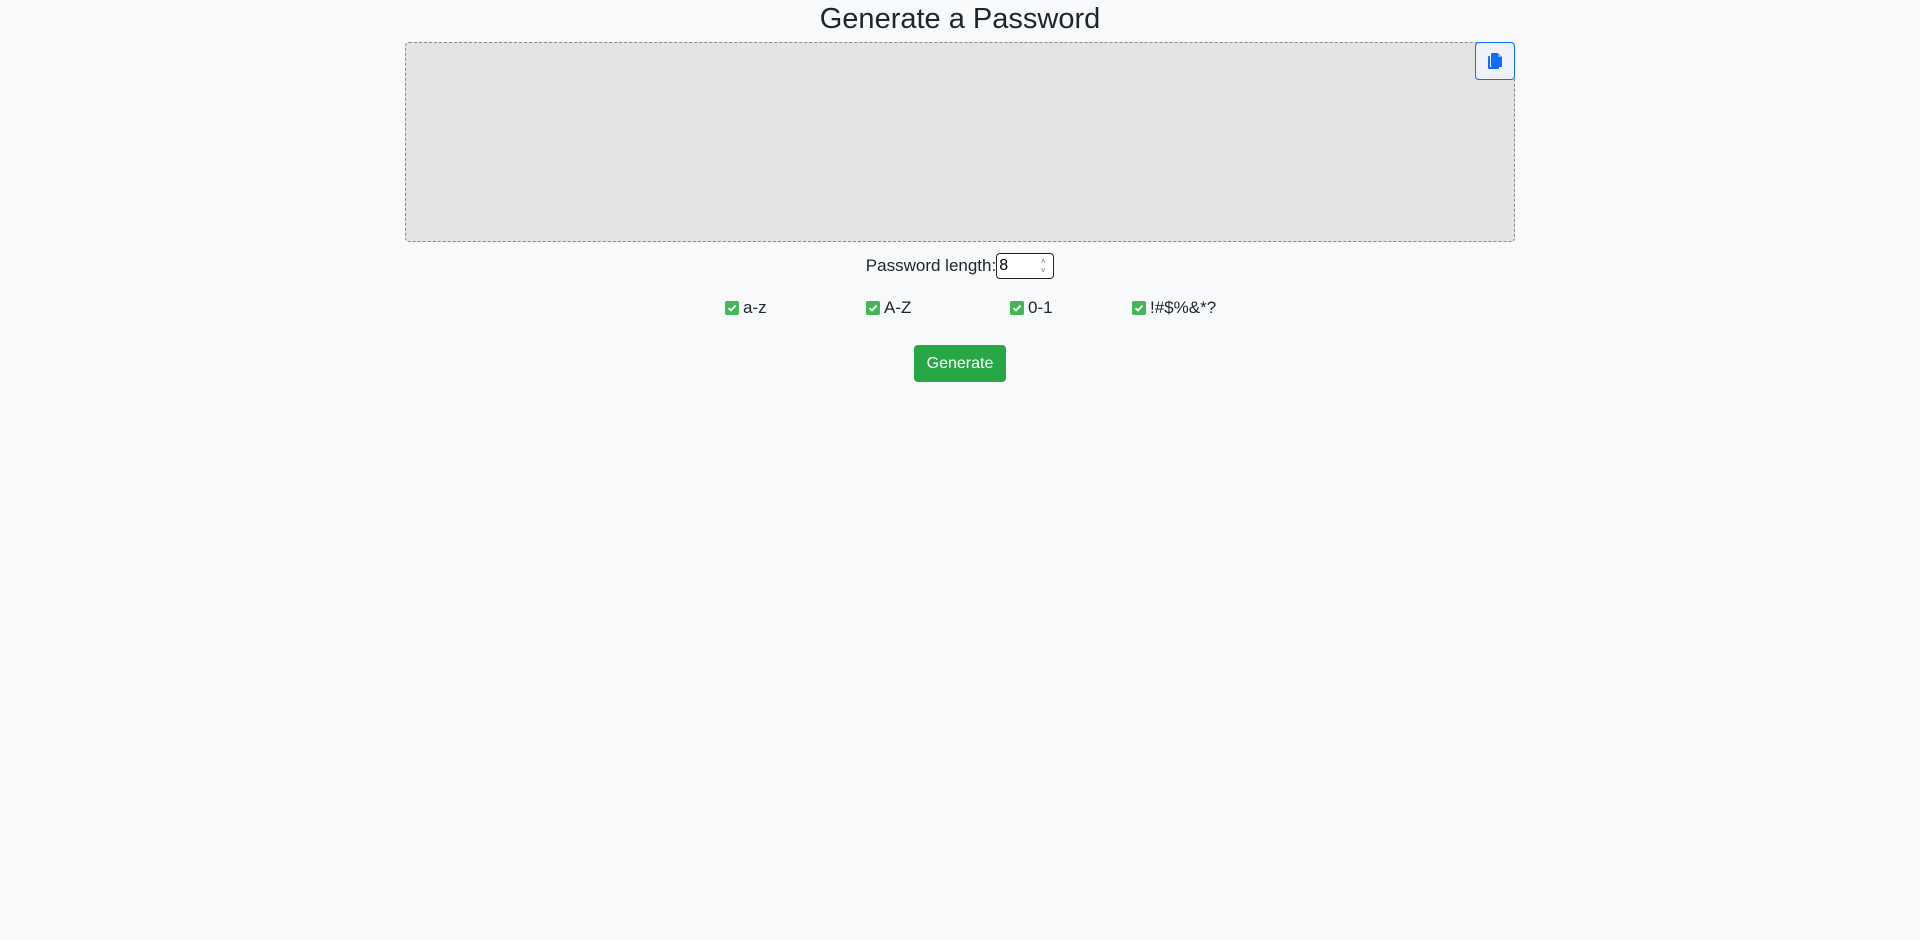 The width and height of the screenshot is (1920, 940). What do you see at coordinates (898, 307) in the screenshot?
I see `uppercase-label: A-Z` at bounding box center [898, 307].